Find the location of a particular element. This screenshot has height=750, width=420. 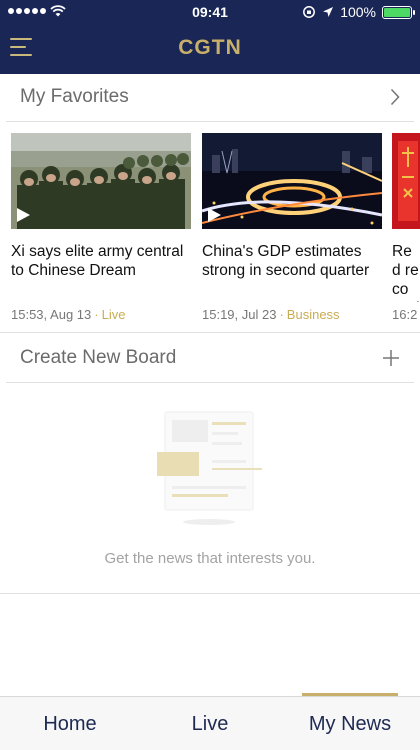

tab-bar: Home Live My News is located at coordinates (210, 723).